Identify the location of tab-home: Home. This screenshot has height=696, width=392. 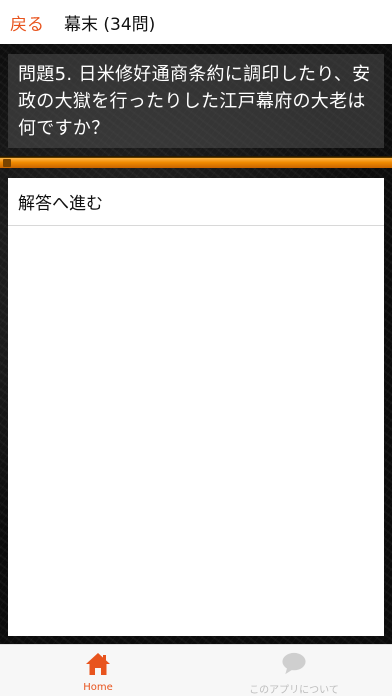
(98, 670).